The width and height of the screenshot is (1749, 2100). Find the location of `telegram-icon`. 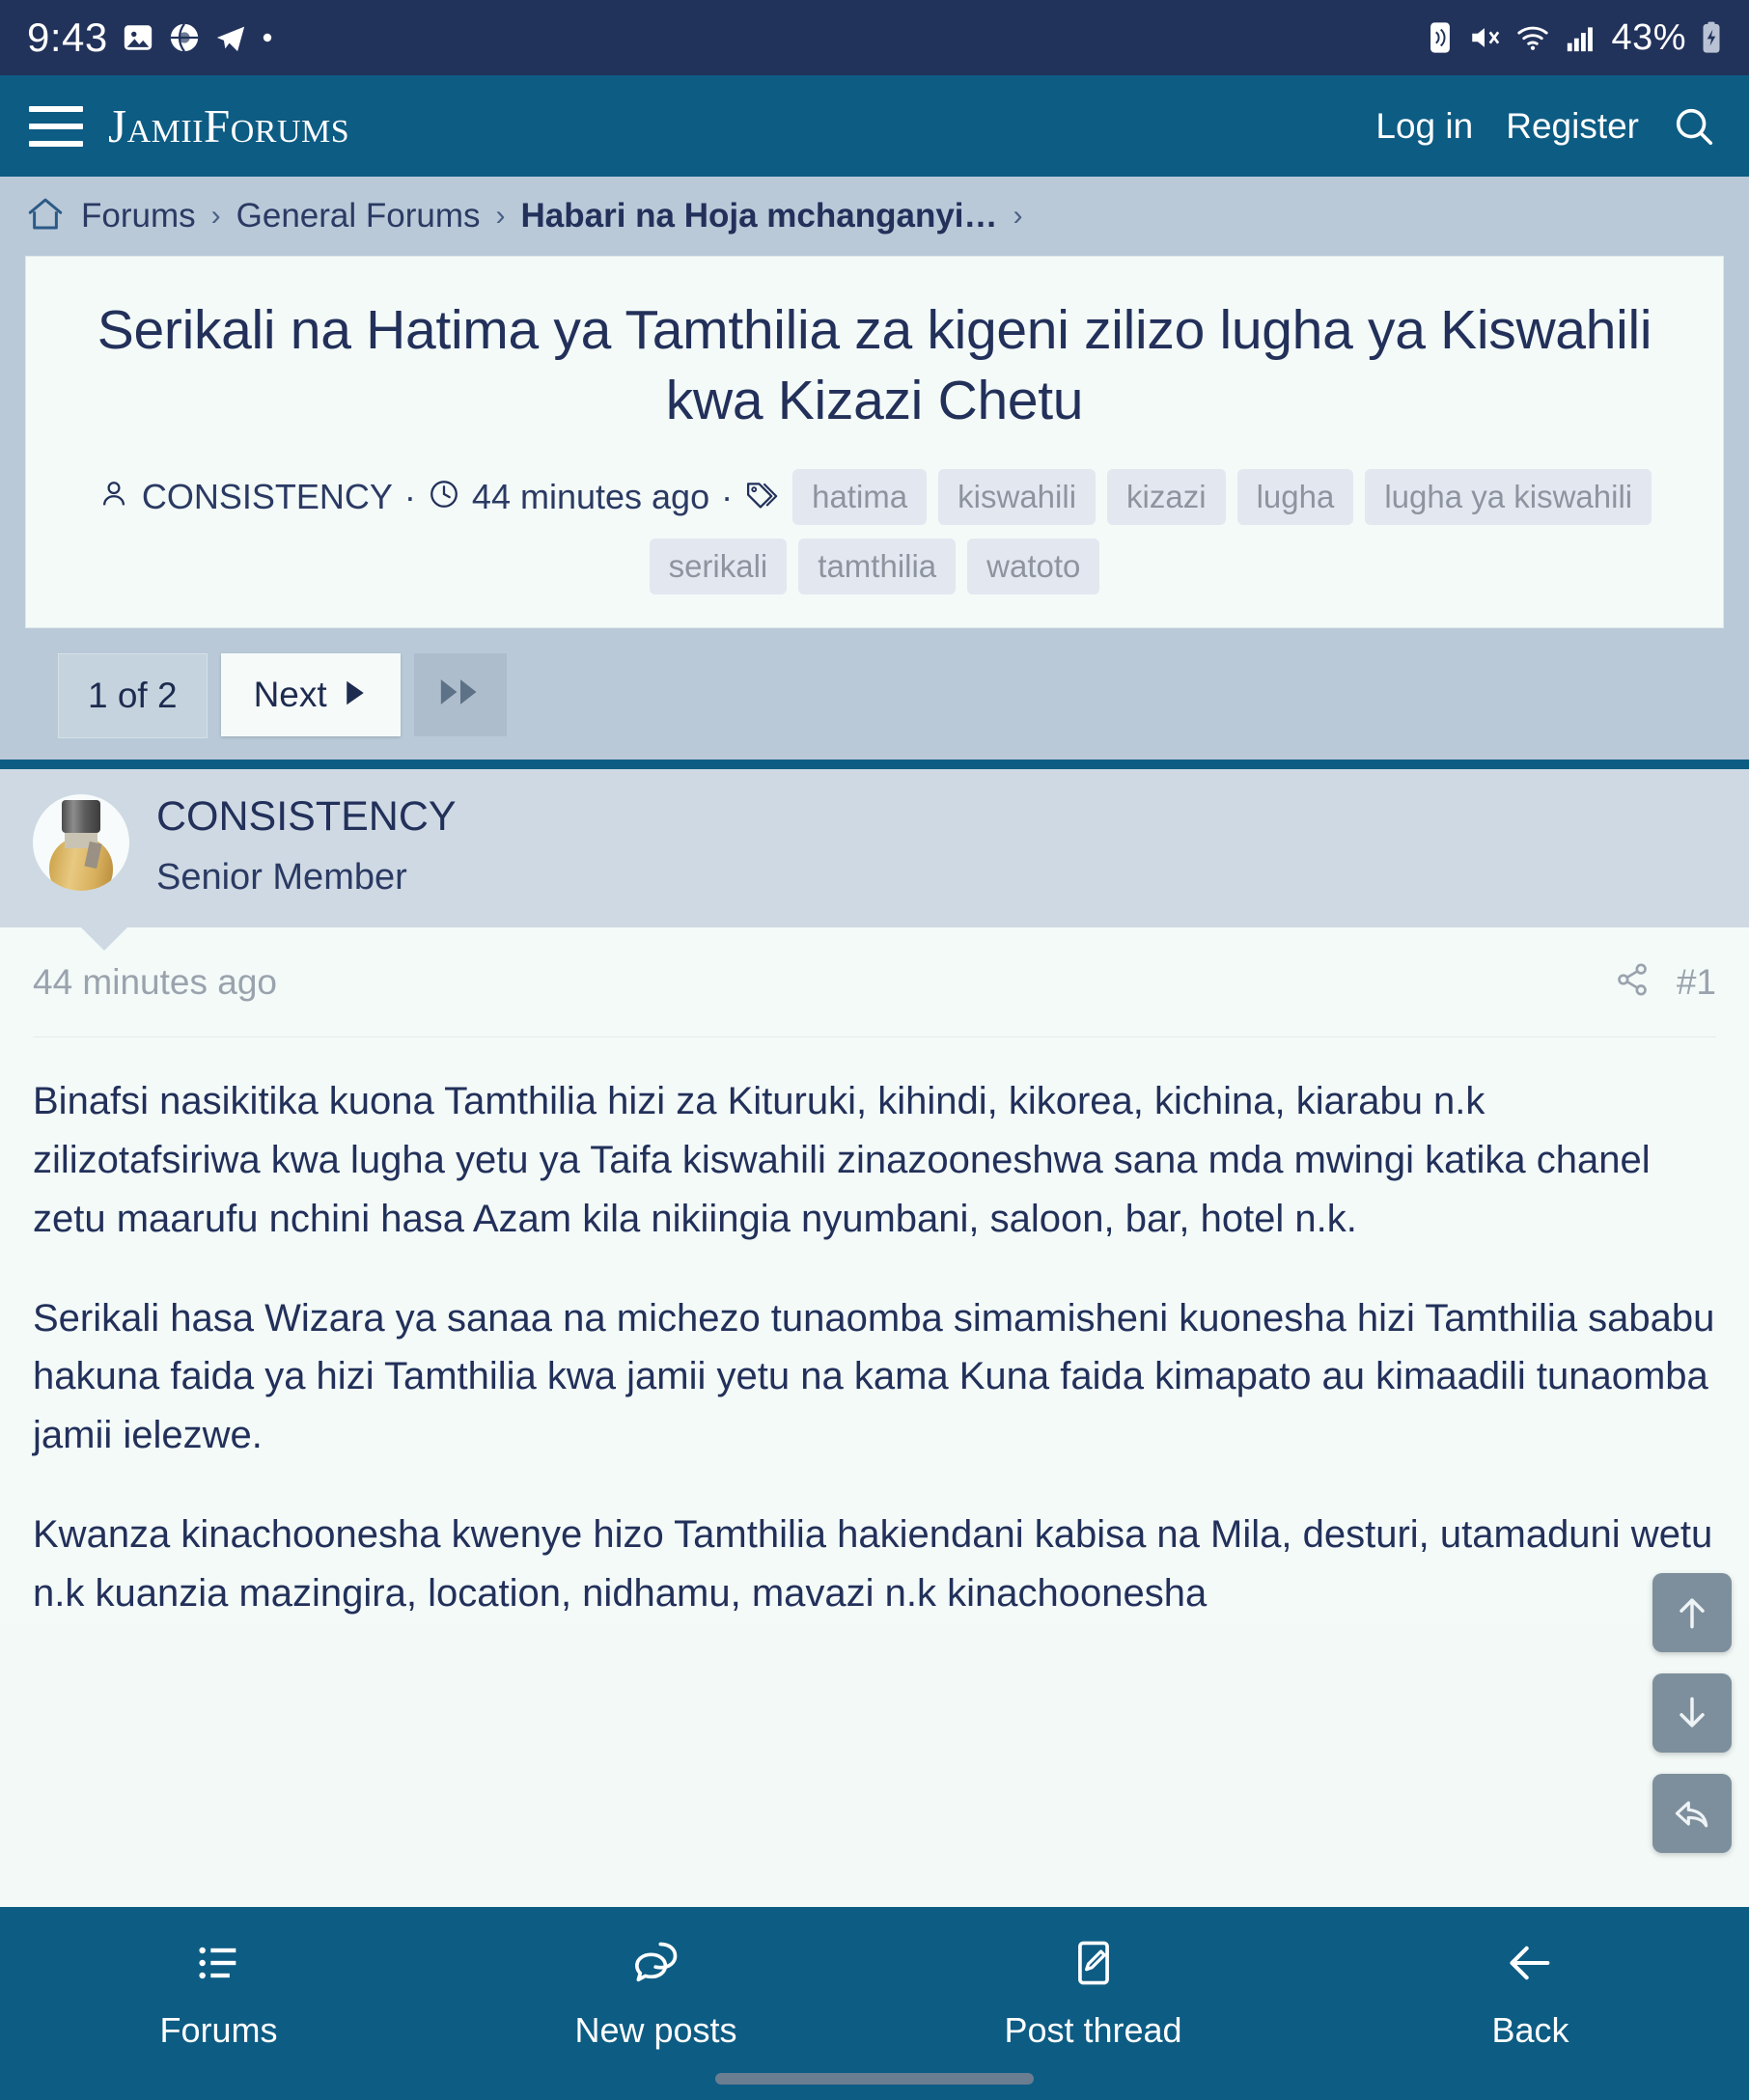

telegram-icon is located at coordinates (231, 37).